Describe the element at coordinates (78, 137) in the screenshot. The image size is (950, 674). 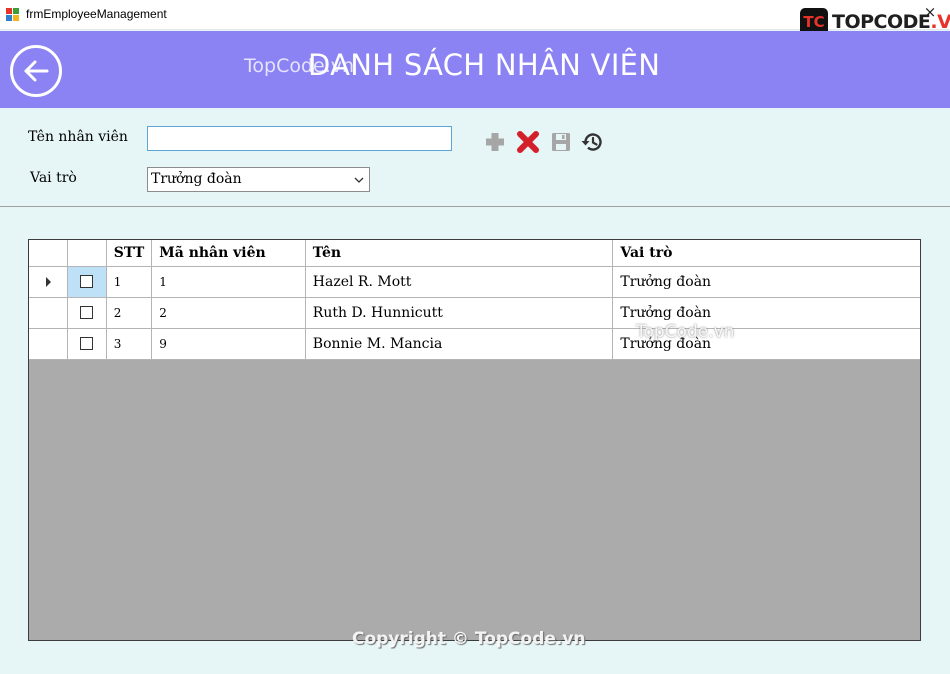
I see `employee-name-label: Tên nhân viên` at that location.